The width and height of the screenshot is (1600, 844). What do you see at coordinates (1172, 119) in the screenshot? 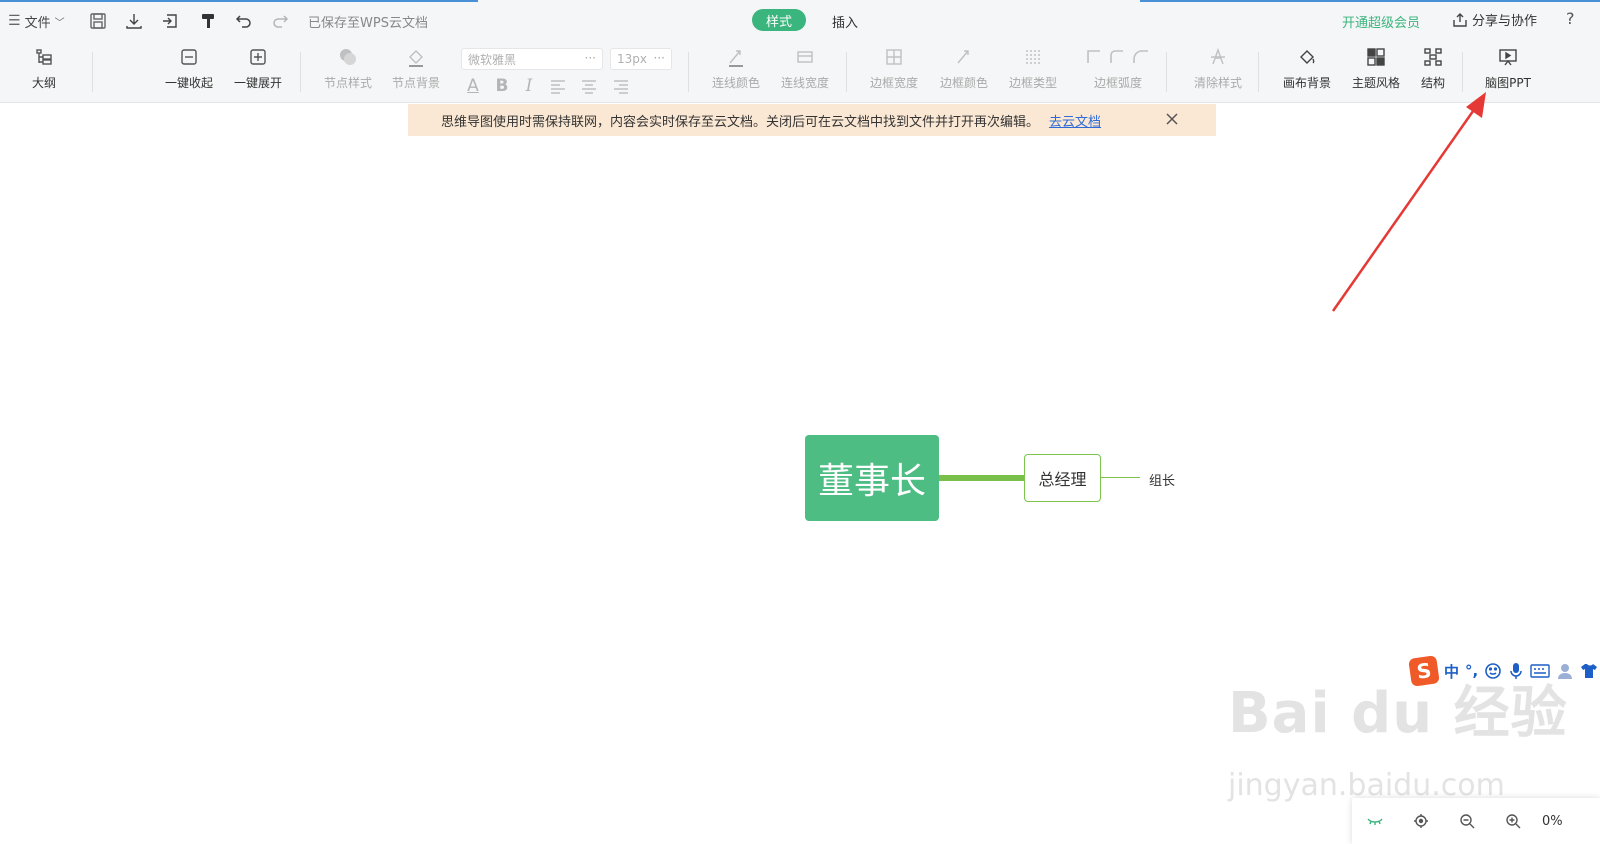
I see `close-icon` at bounding box center [1172, 119].